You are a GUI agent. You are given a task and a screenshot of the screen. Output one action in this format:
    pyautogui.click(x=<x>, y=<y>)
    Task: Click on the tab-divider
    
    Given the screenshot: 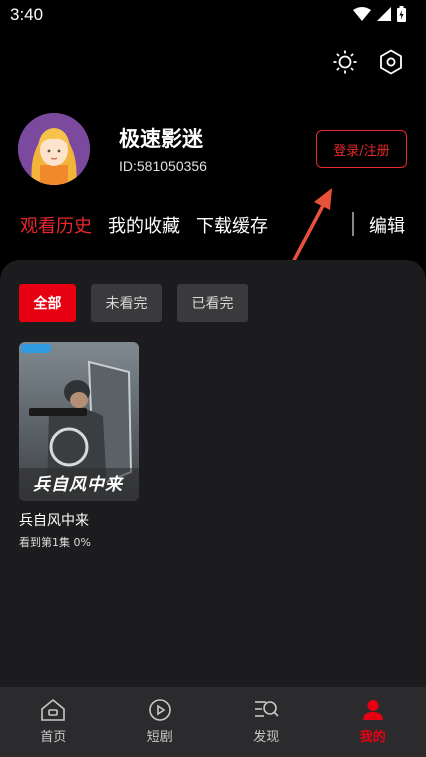 What is the action you would take?
    pyautogui.click(x=353, y=224)
    